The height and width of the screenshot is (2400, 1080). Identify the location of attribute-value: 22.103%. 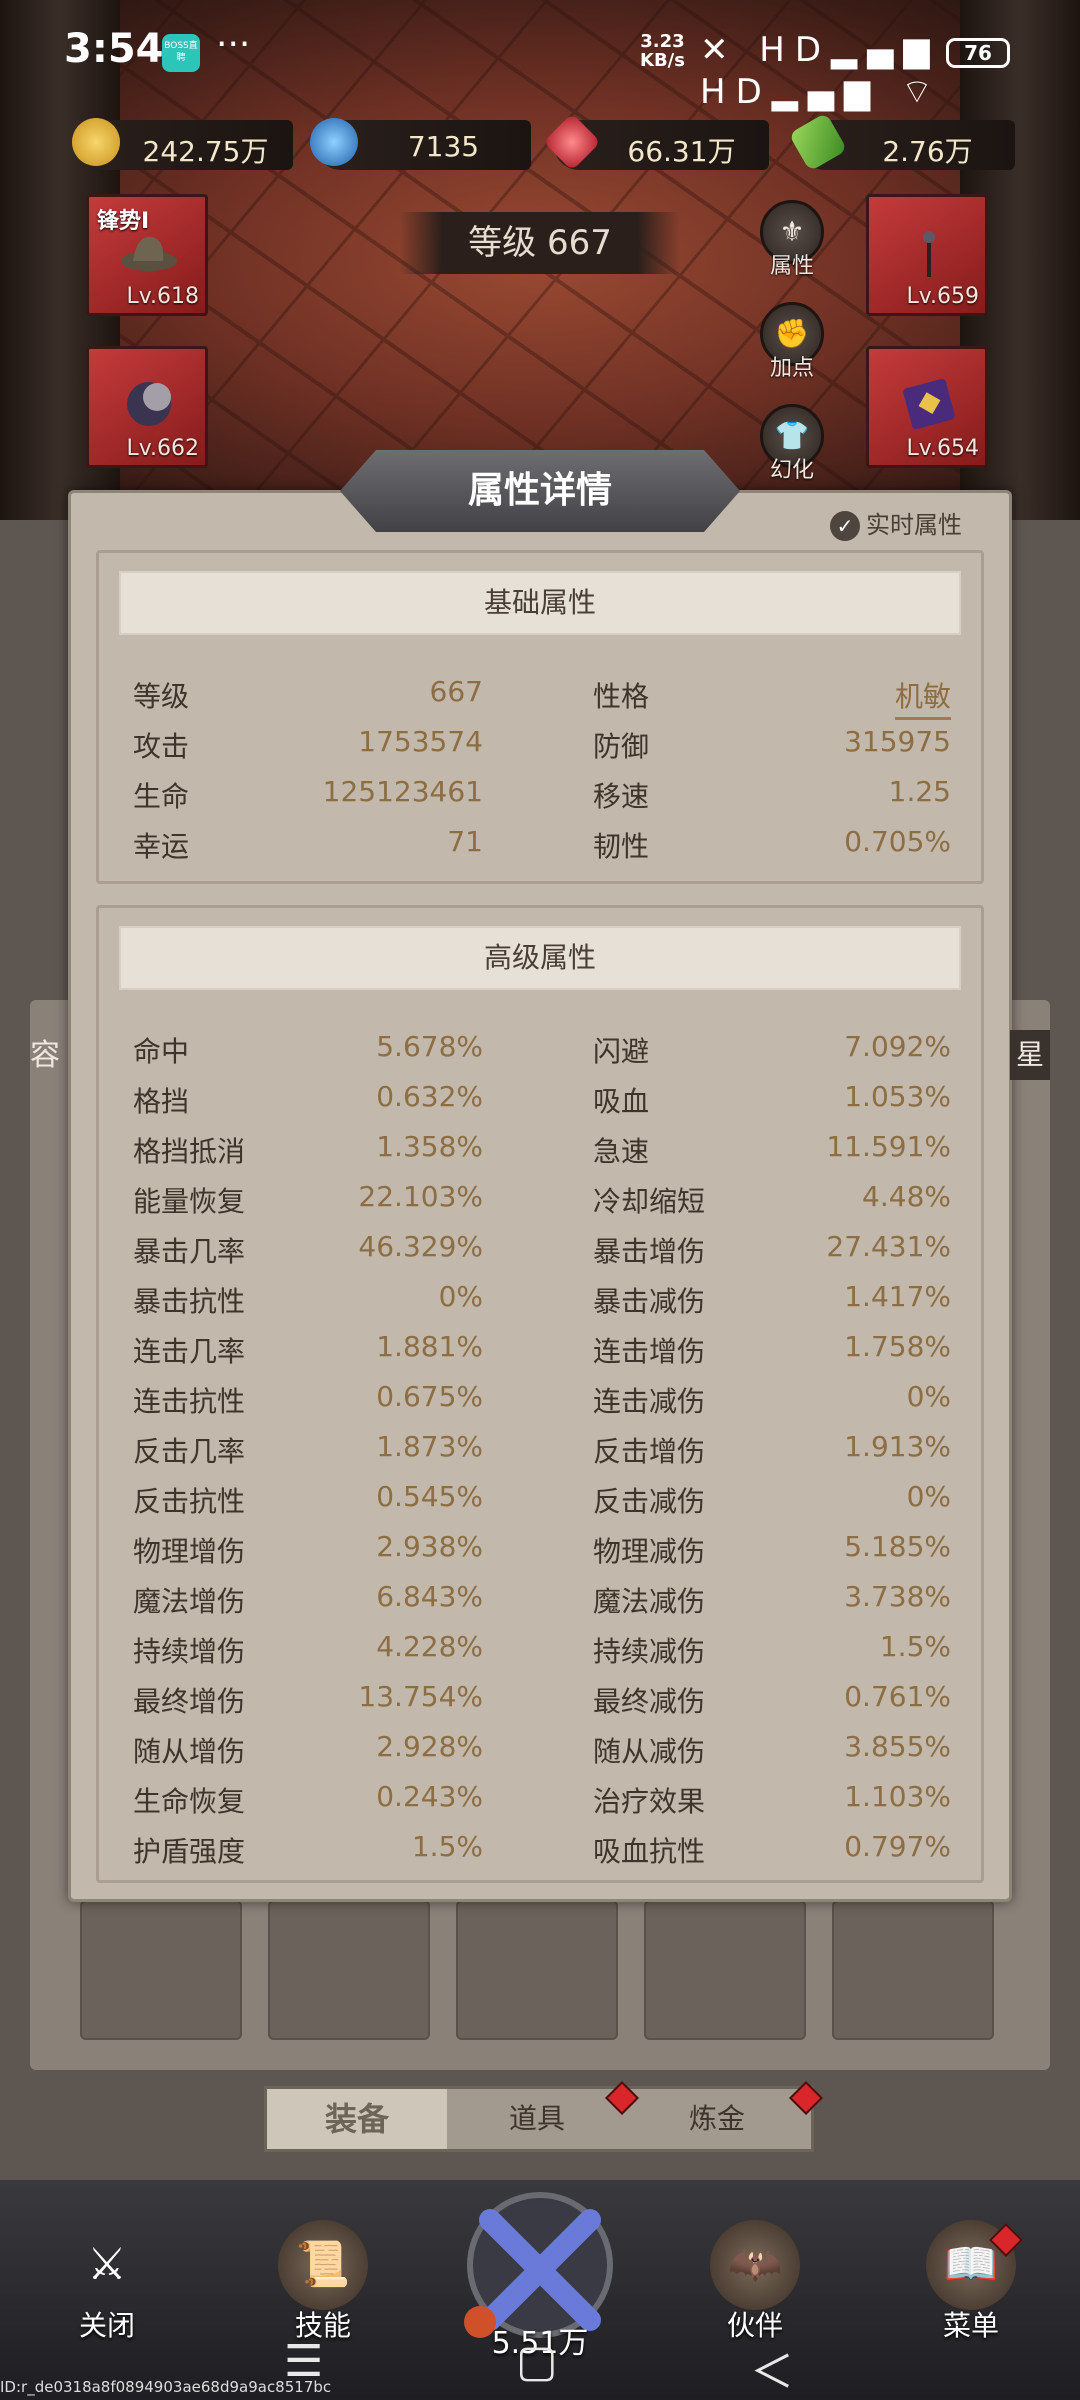
(420, 1196).